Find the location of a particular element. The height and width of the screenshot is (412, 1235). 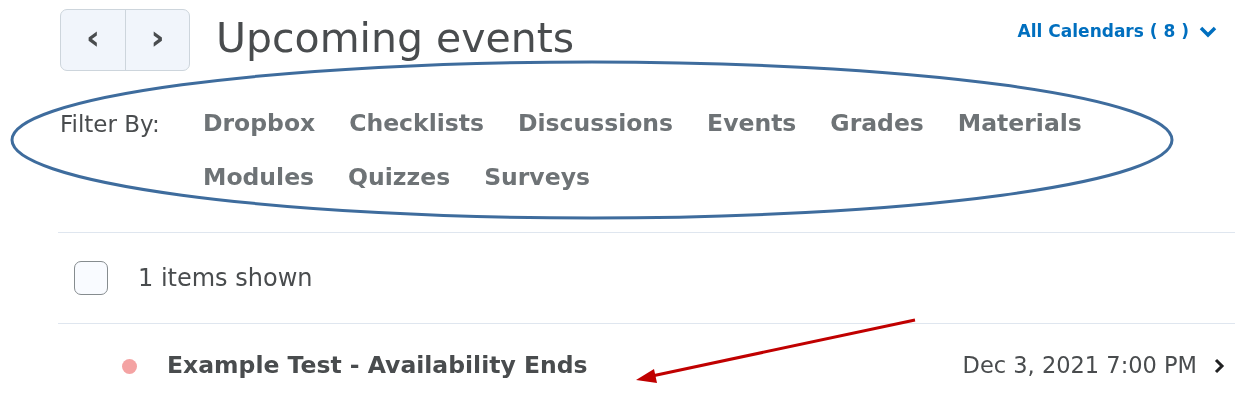

filter-option: Checklists is located at coordinates (416, 124).